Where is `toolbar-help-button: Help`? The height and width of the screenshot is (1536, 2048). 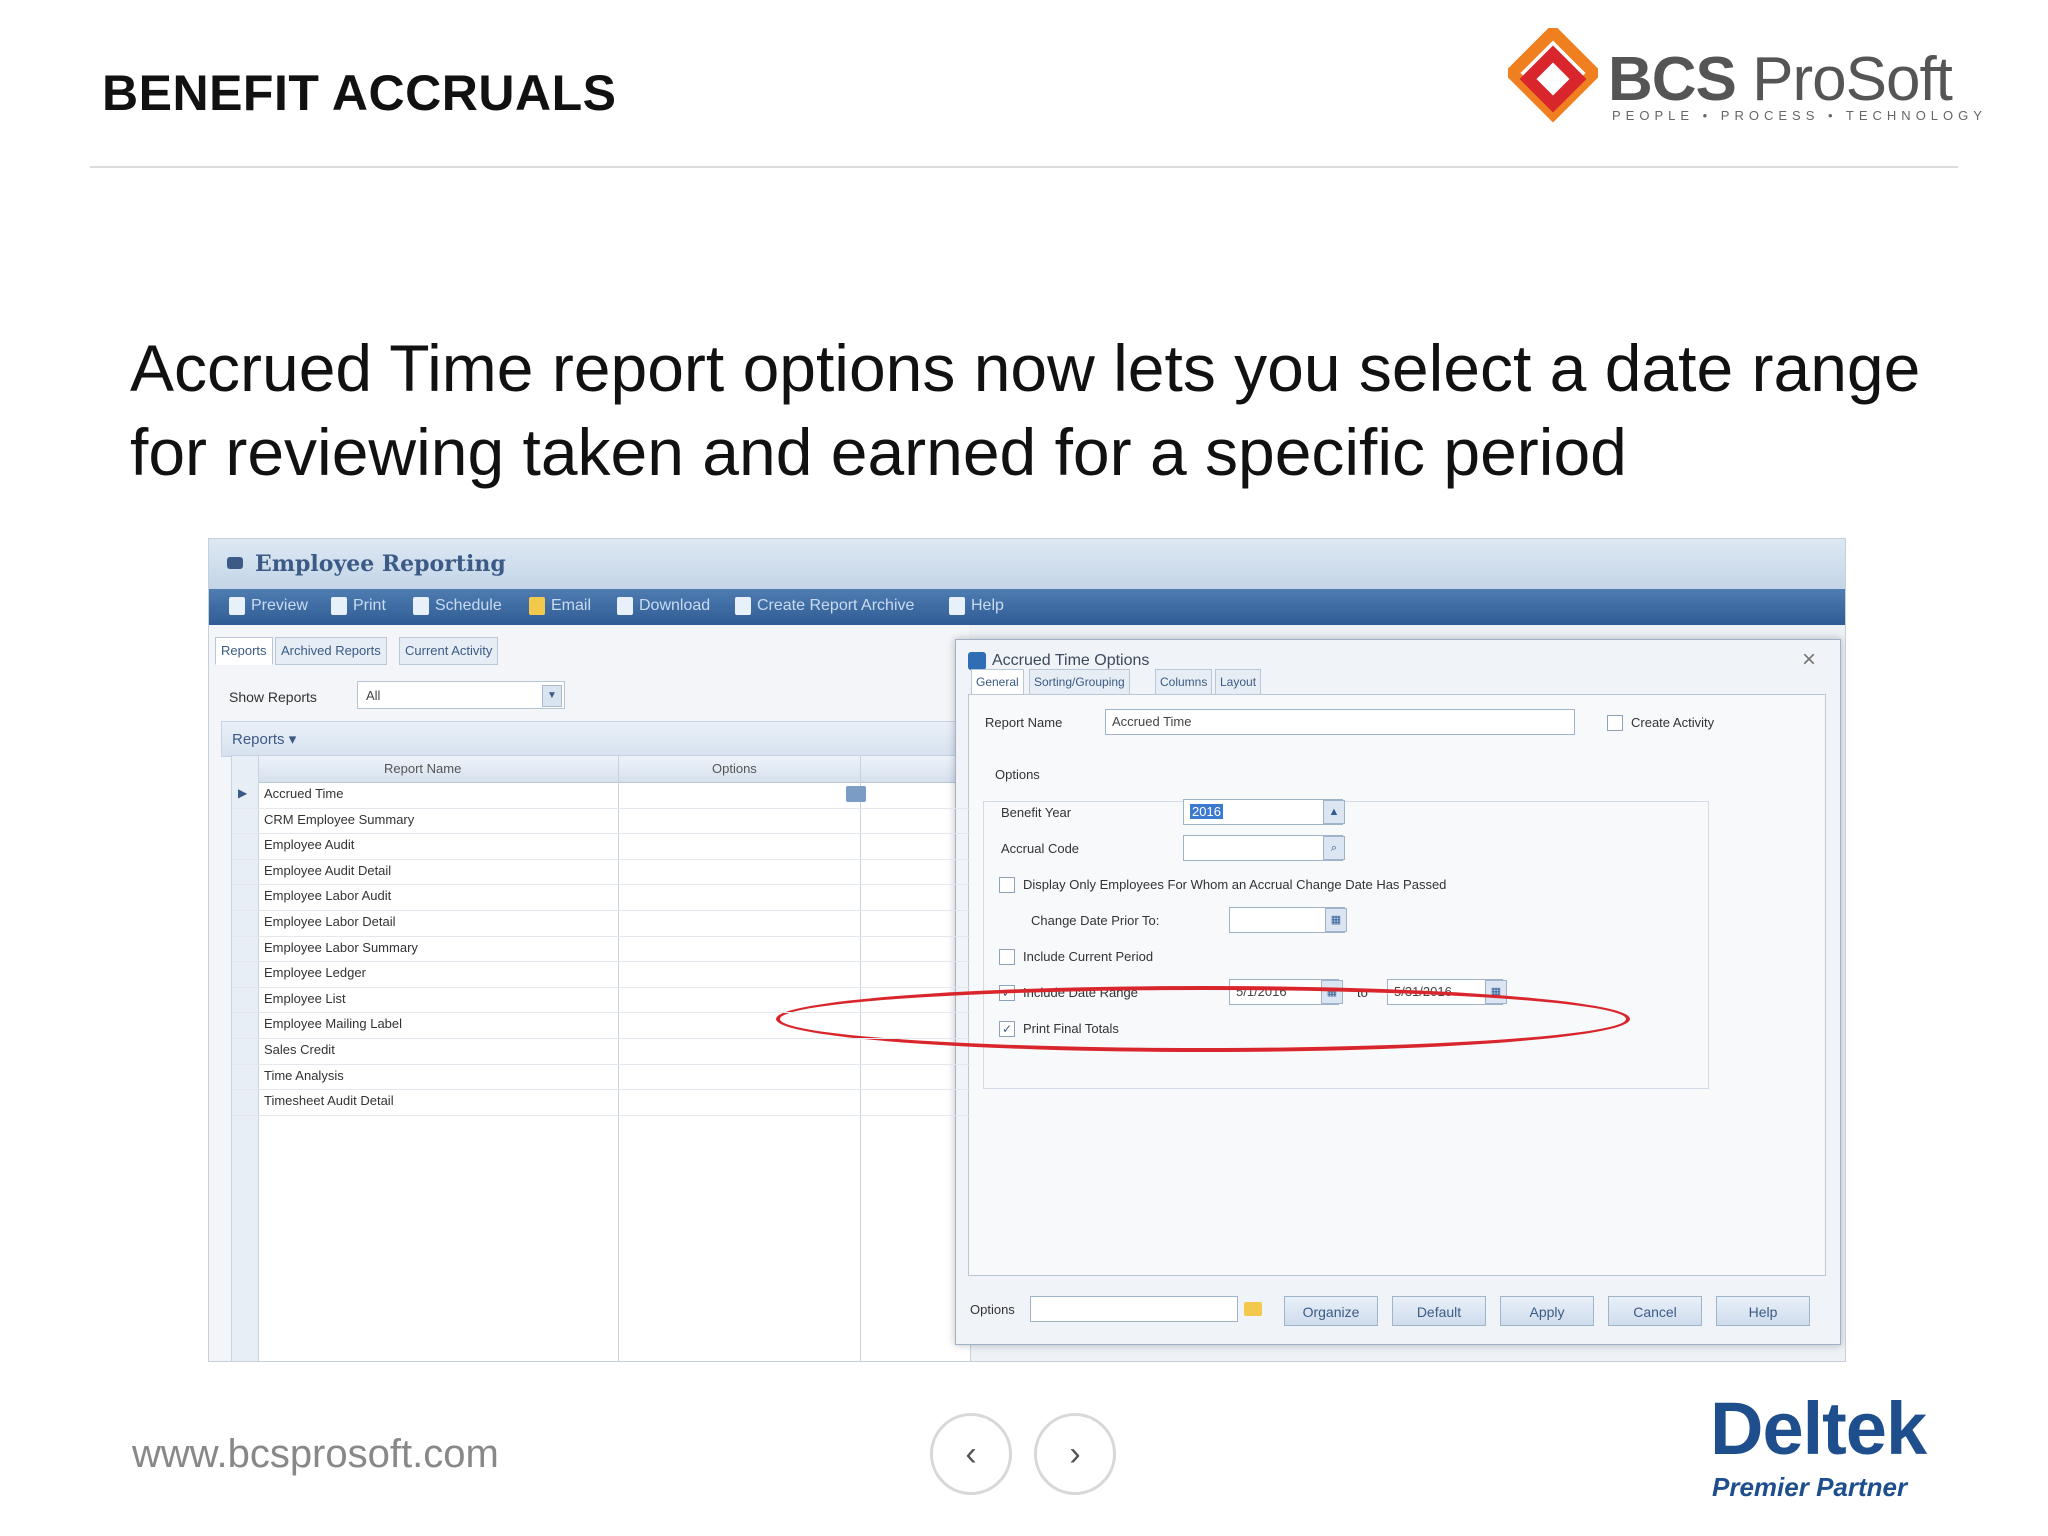 toolbar-help-button: Help is located at coordinates (976, 606).